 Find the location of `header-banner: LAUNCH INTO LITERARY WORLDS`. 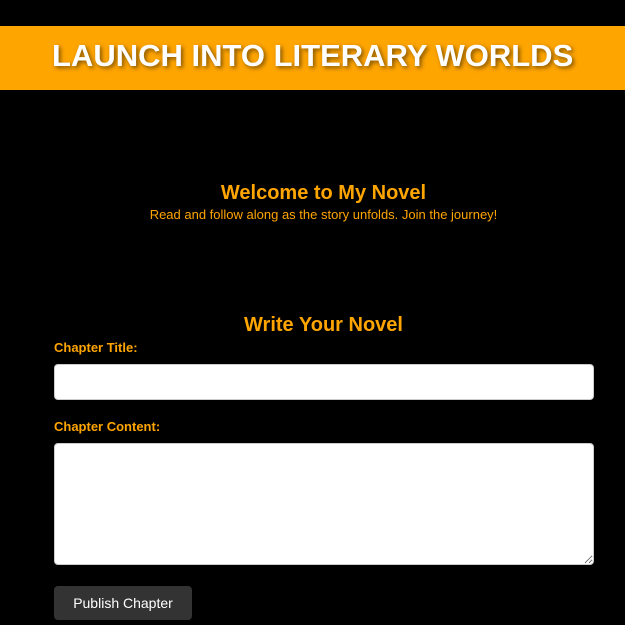

header-banner: LAUNCH INTO LITERARY WORLDS is located at coordinates (312, 58).